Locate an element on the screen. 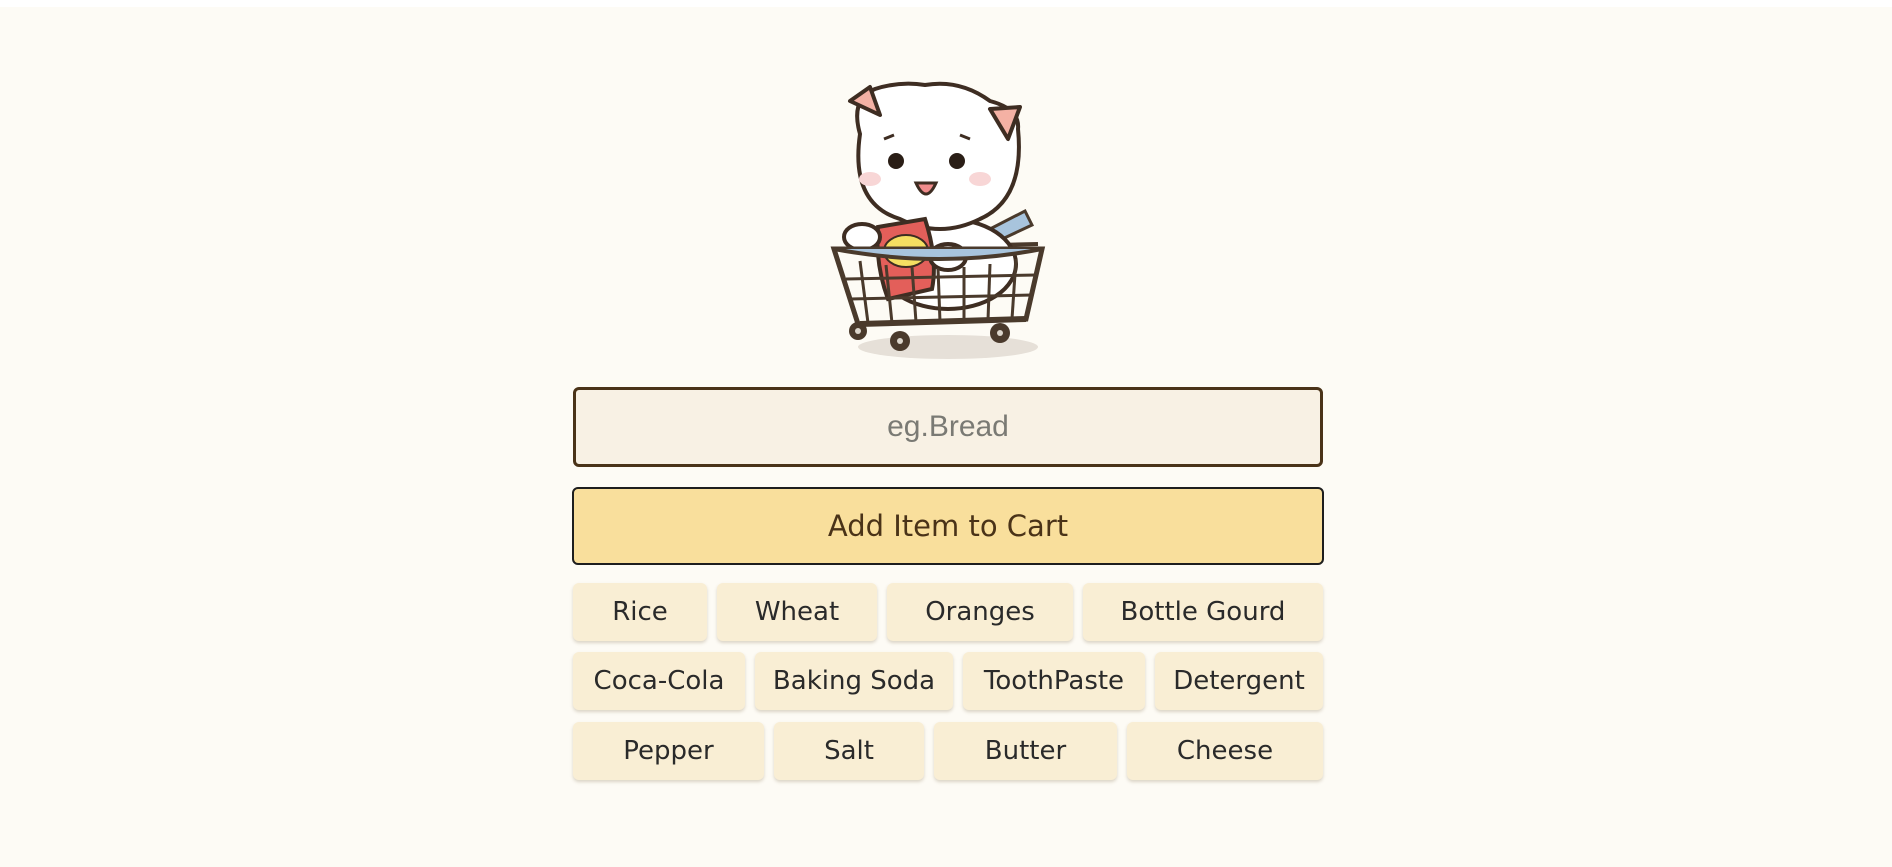 This screenshot has width=1892, height=867. item-chip: Salt is located at coordinates (849, 751).